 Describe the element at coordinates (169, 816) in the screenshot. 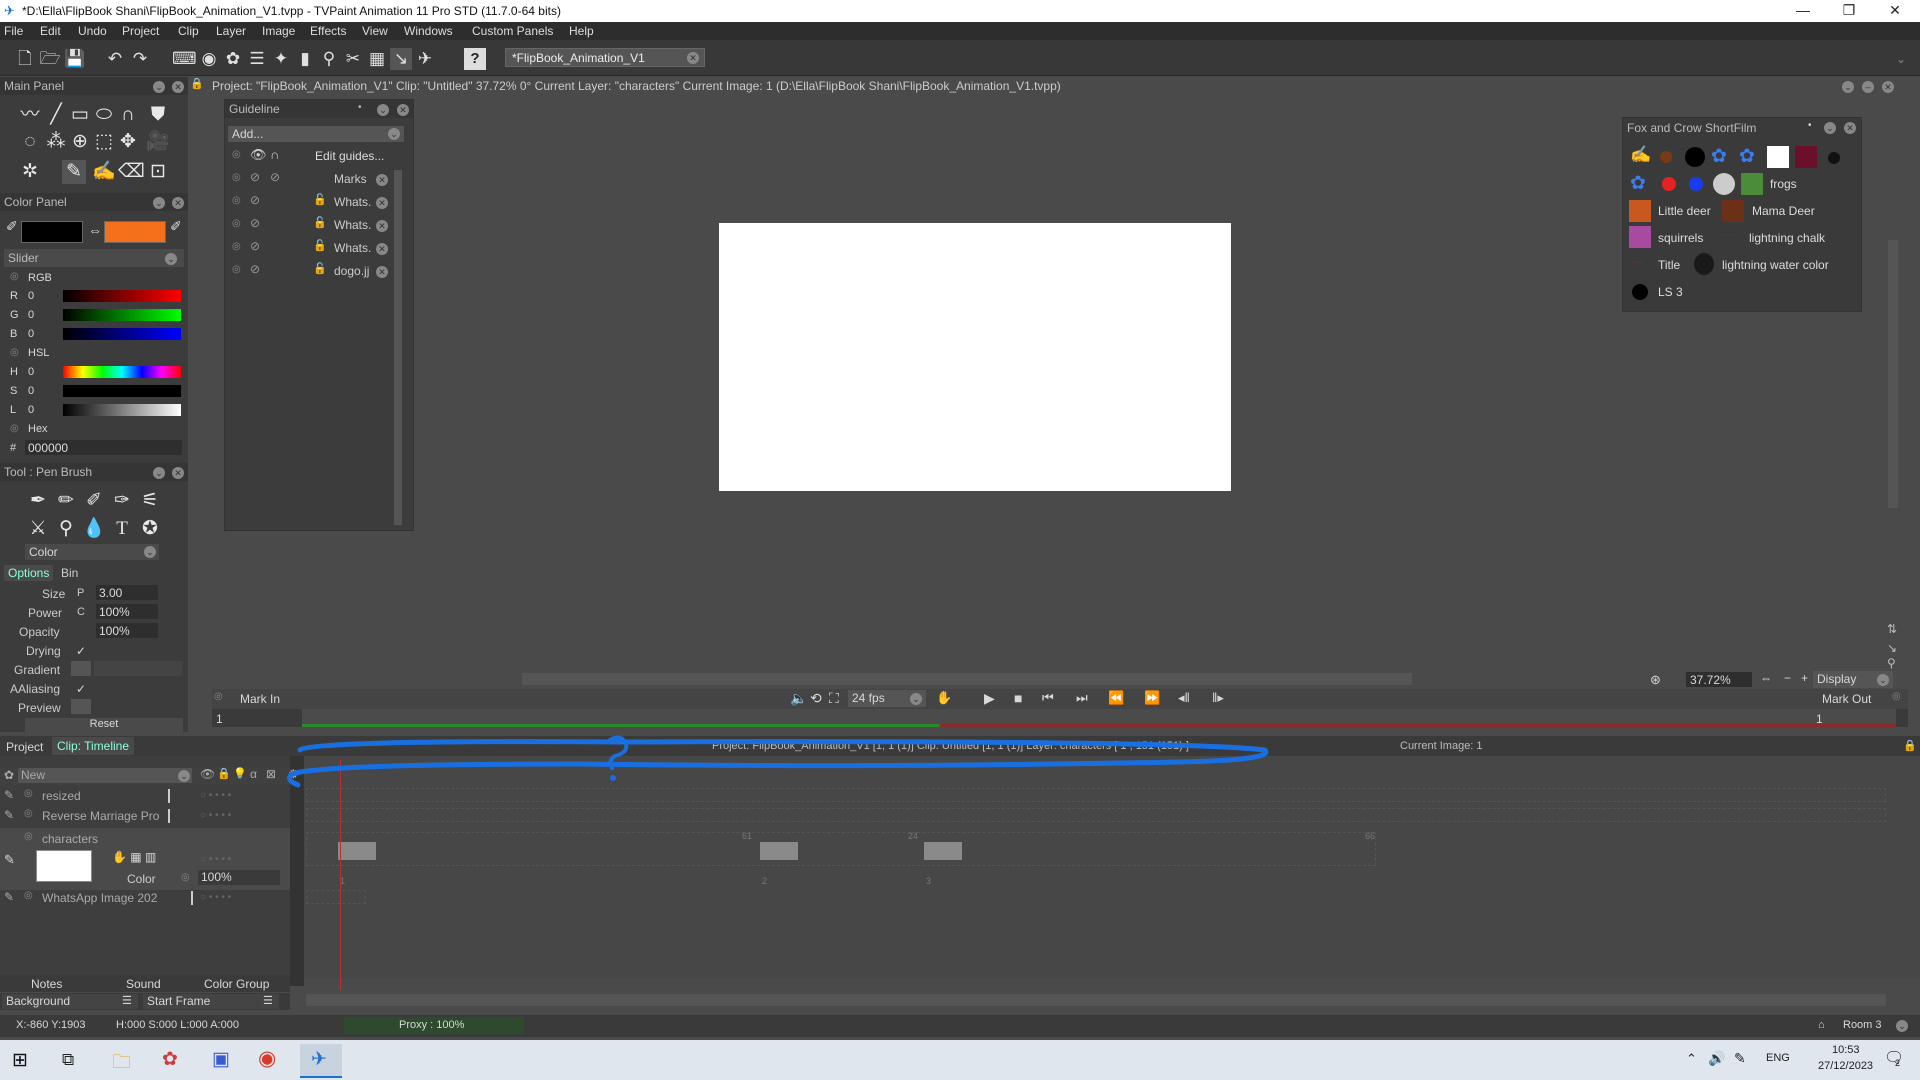

I see `opacity-marker` at that location.